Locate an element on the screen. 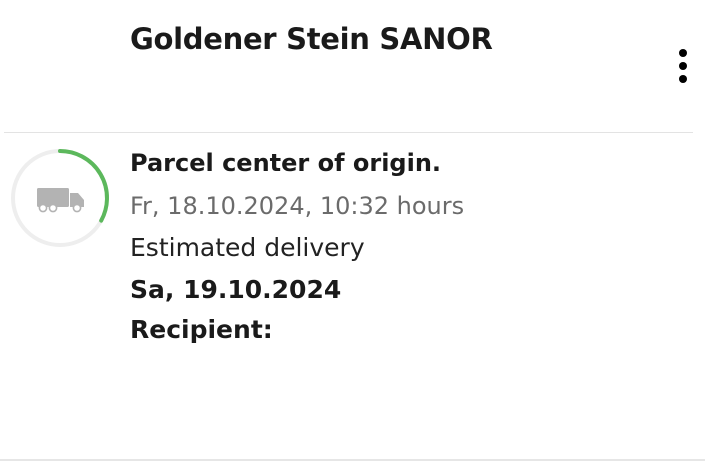  progress-ring is located at coordinates (60, 198).